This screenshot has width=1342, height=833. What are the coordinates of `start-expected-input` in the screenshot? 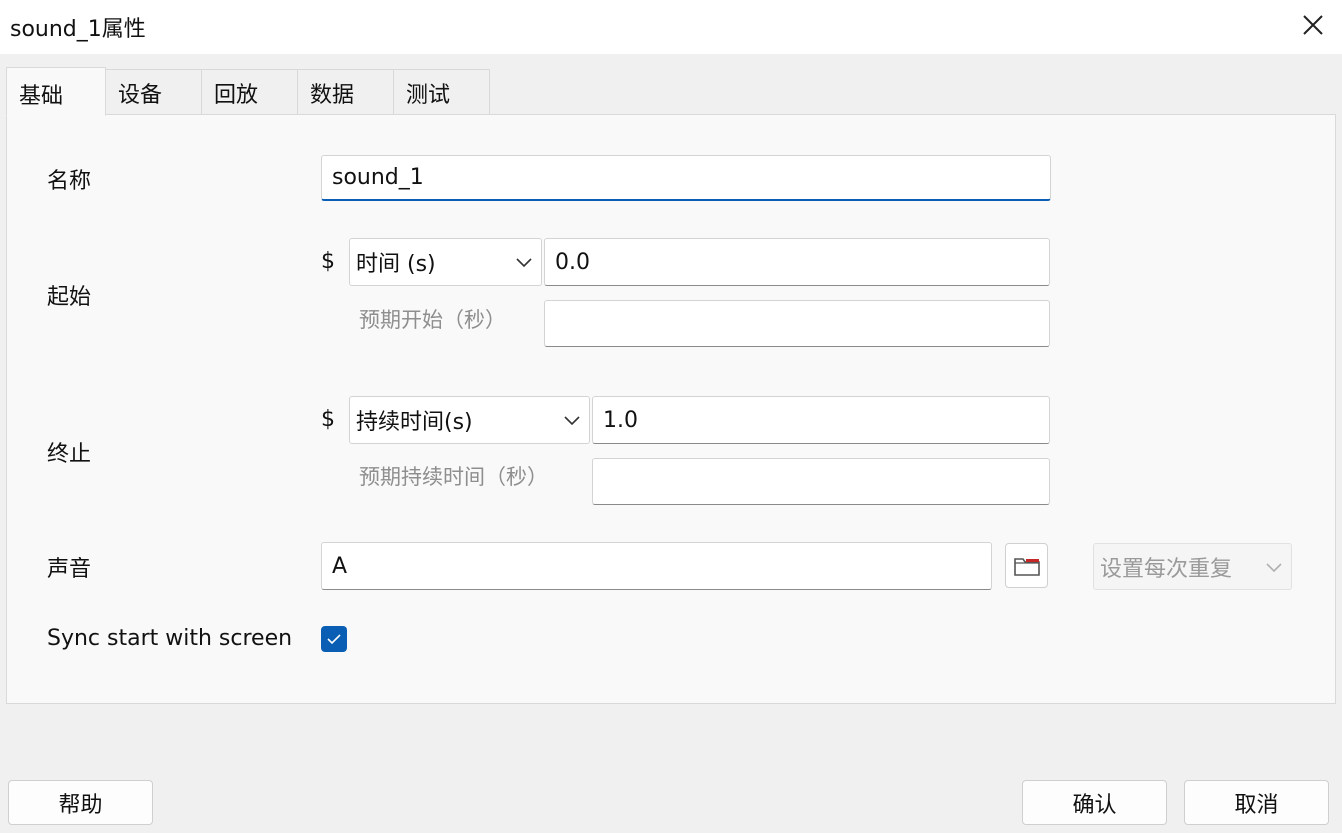 It's located at (797, 323).